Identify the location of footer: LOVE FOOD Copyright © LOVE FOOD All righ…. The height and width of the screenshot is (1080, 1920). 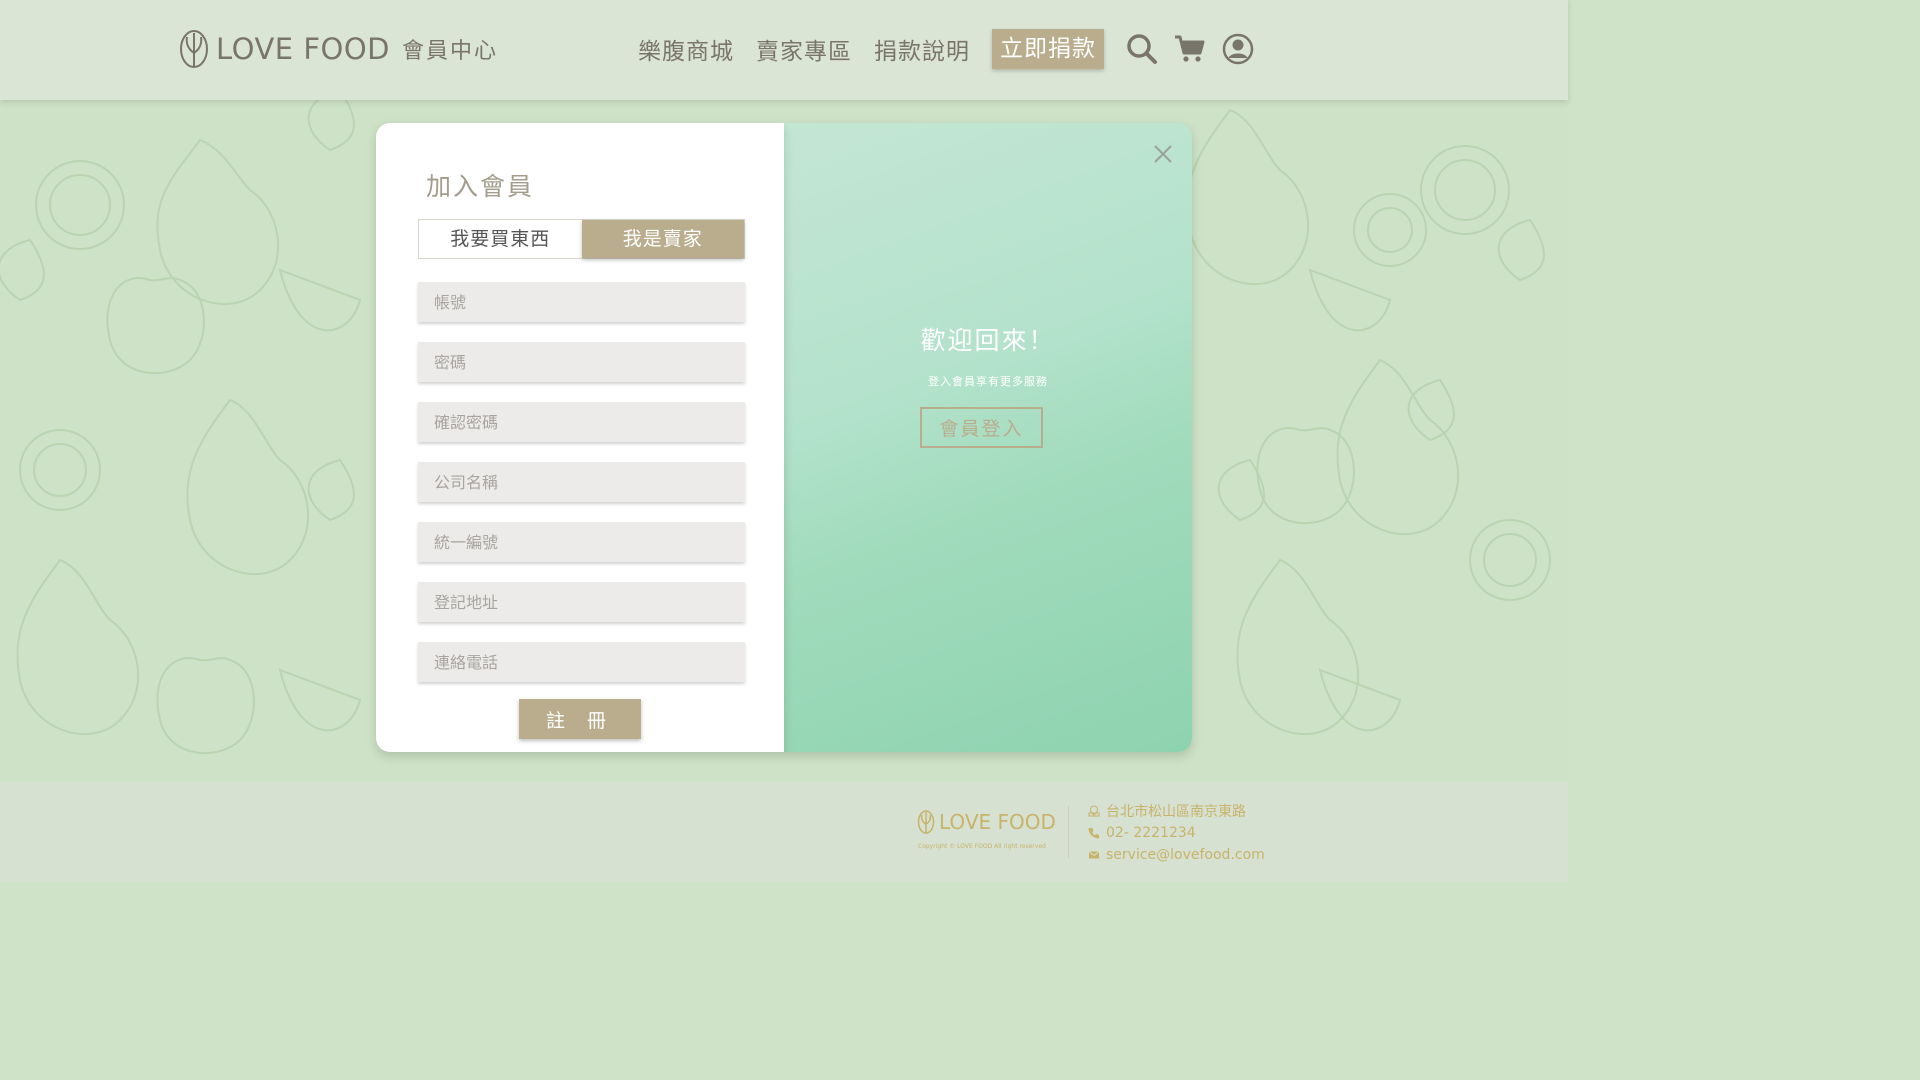
(784, 832).